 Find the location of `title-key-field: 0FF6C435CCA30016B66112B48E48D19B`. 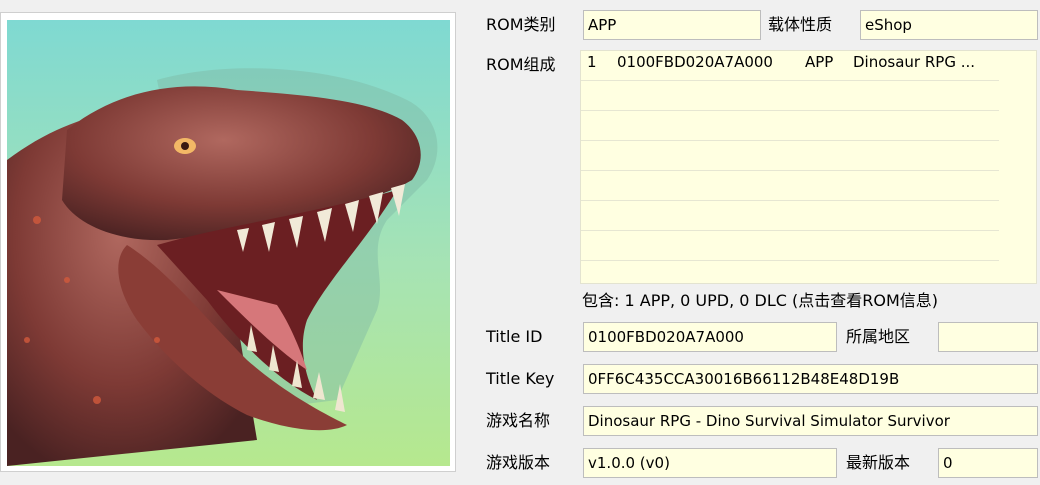

title-key-field: 0FF6C435CCA30016B66112B48E48D19B is located at coordinates (810, 379).